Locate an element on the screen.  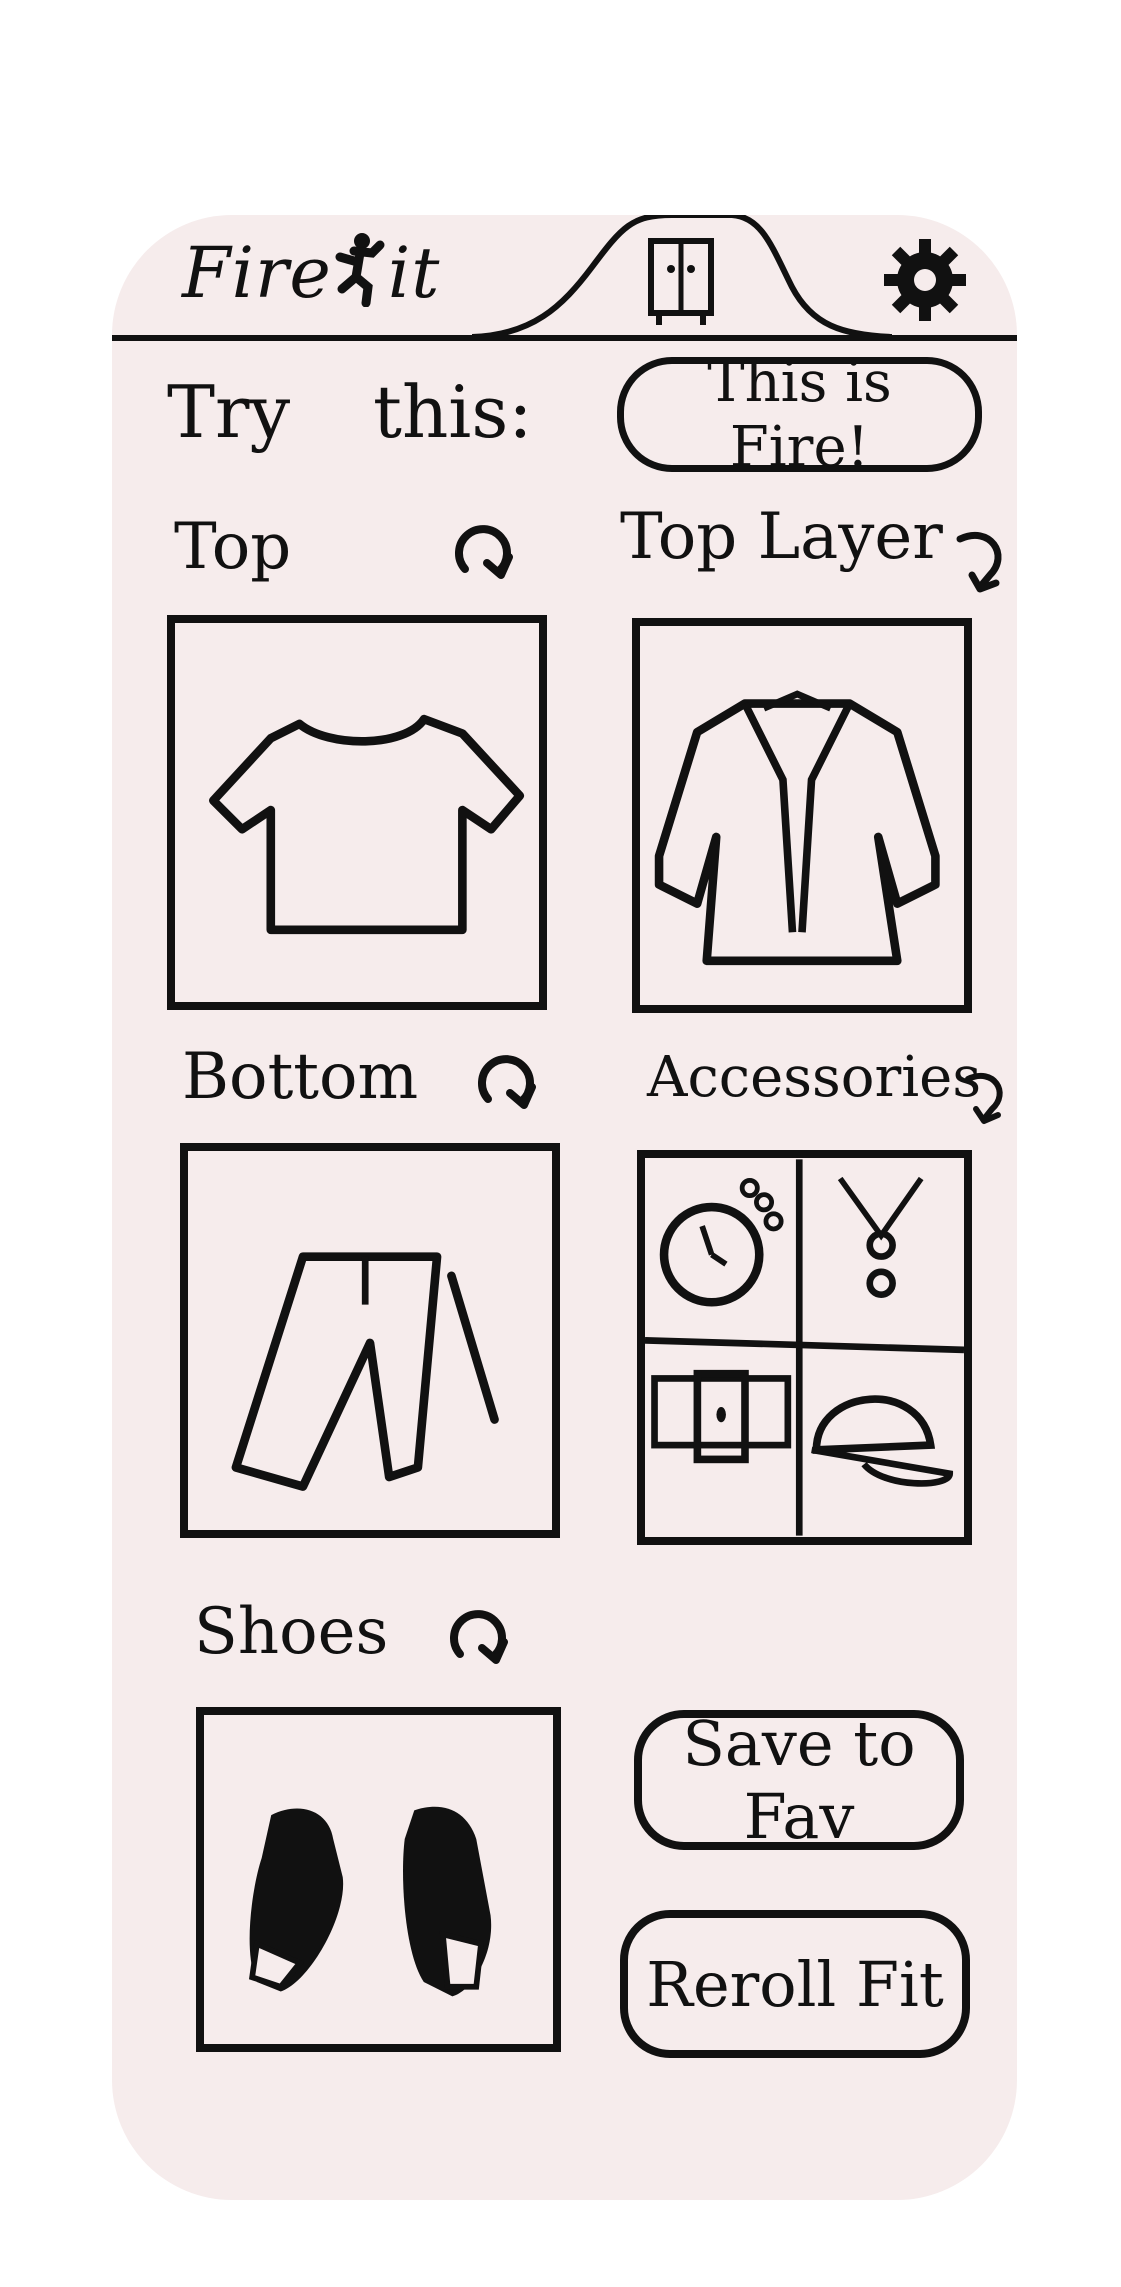
reroll-top-icon is located at coordinates (484, 552).